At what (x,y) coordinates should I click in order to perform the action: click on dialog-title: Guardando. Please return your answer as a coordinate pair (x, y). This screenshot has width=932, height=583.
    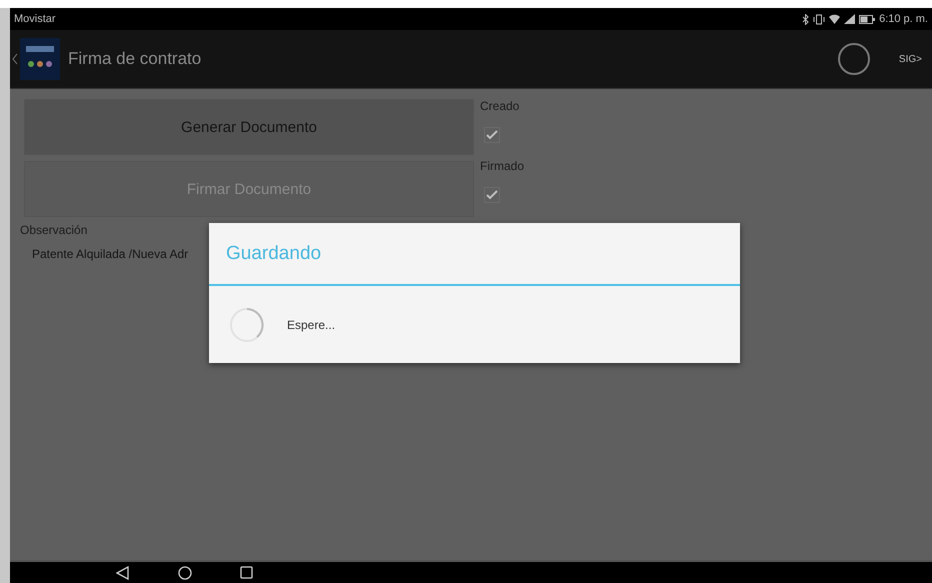
    Looking at the image, I should click on (474, 254).